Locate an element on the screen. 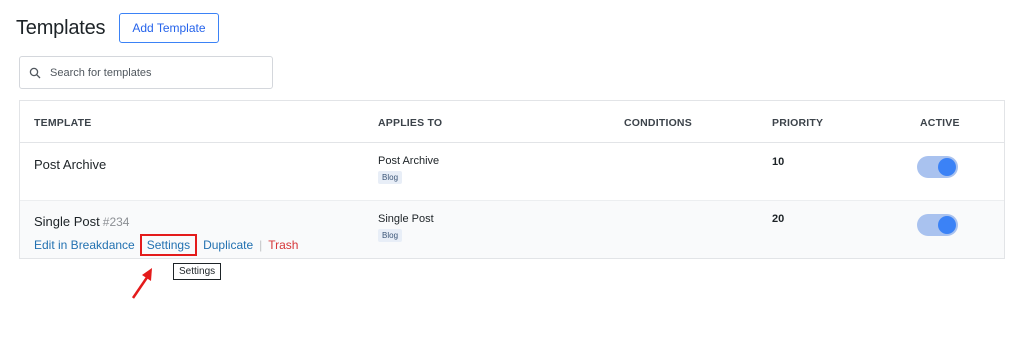 This screenshot has height=354, width=1024. trash-link: Trash is located at coordinates (283, 245).